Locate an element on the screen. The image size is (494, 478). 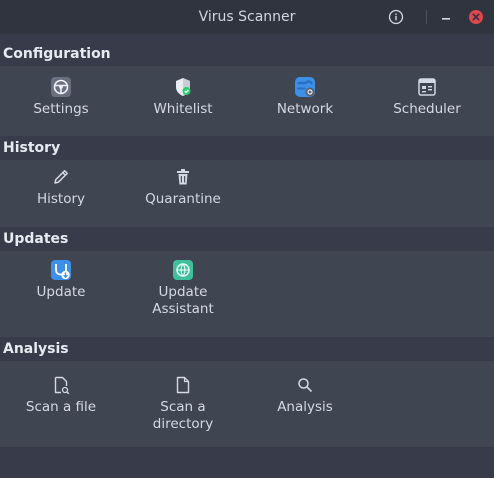
update-label: Update is located at coordinates (61, 292).